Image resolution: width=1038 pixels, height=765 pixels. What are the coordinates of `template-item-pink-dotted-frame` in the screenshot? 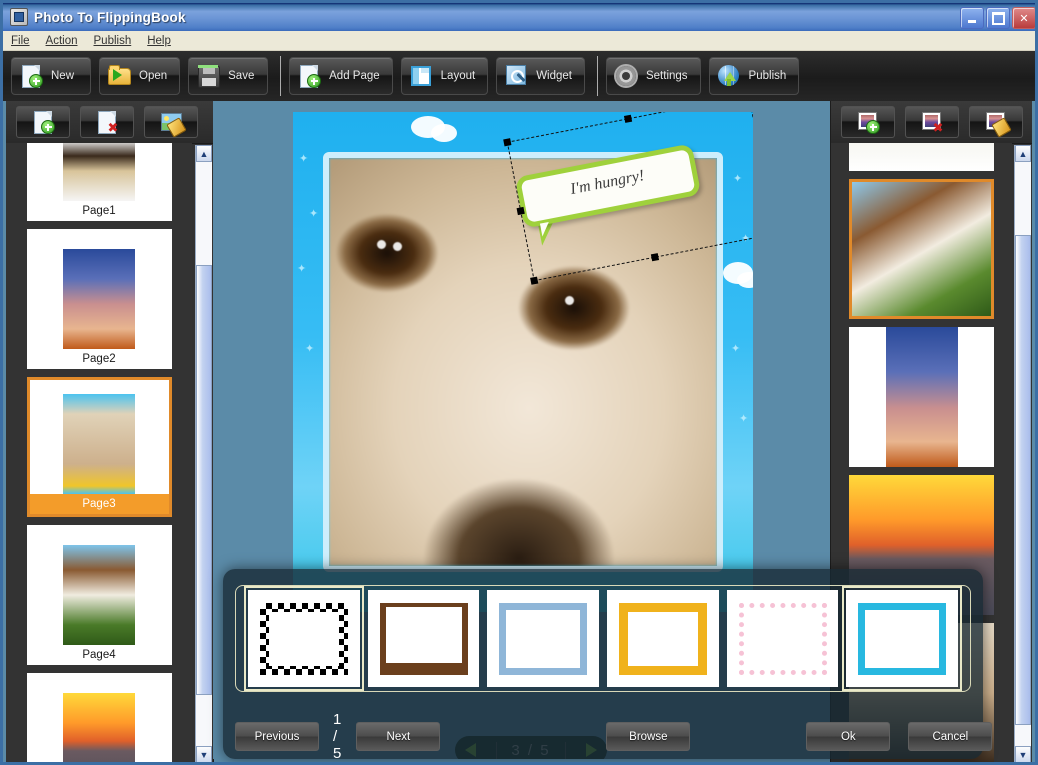 It's located at (782, 638).